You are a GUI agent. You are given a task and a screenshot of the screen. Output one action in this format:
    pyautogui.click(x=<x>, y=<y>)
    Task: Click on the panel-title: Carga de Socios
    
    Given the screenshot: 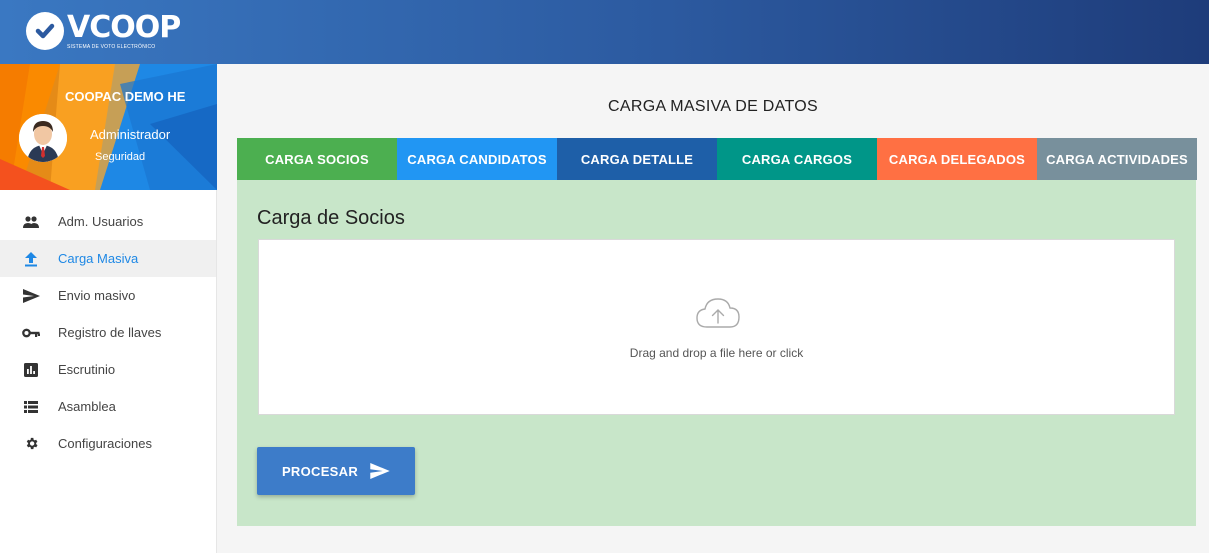 What is the action you would take?
    pyautogui.click(x=331, y=218)
    